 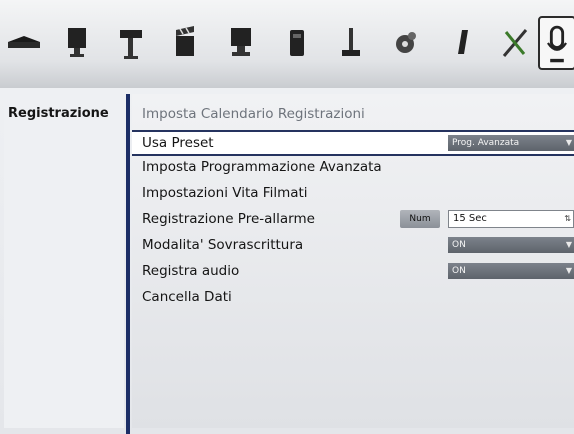 What do you see at coordinates (511, 219) in the screenshot?
I see `pre-alarm-input: 15 Sec ⇅` at bounding box center [511, 219].